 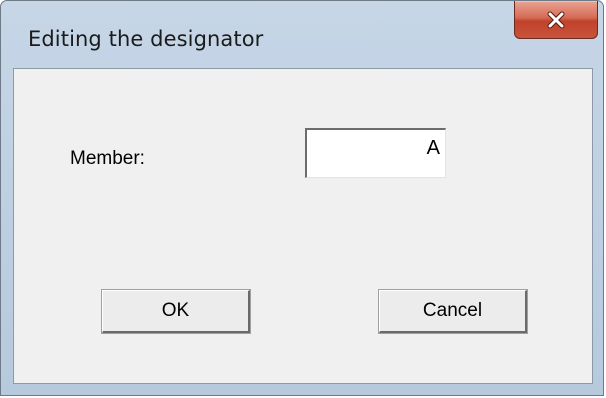 What do you see at coordinates (433, 148) in the screenshot?
I see `member-value: A` at bounding box center [433, 148].